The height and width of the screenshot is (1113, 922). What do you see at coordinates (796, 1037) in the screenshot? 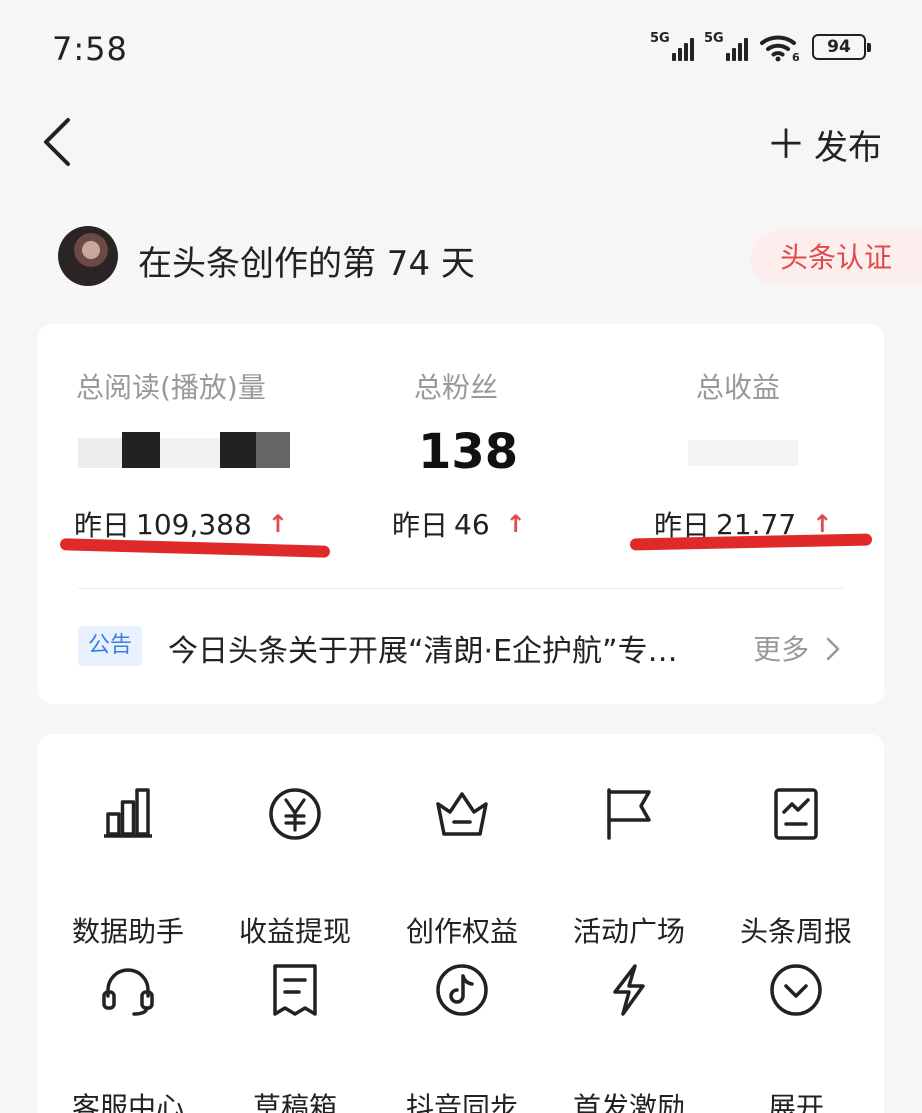
I see `tool-expand: 展开` at bounding box center [796, 1037].